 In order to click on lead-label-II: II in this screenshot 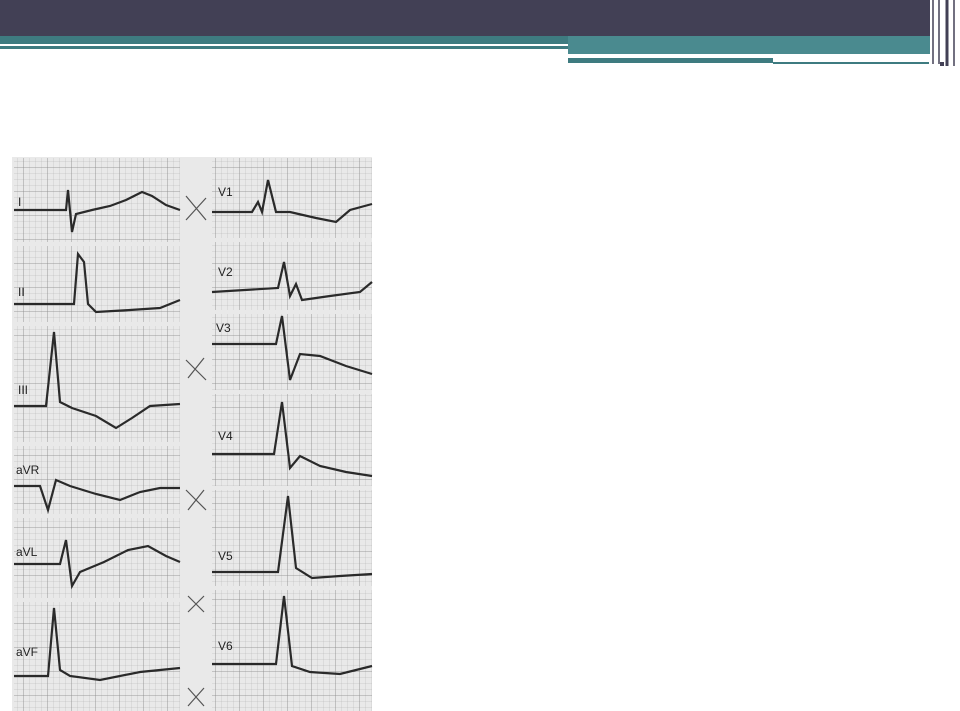, I will do `click(21, 292)`.